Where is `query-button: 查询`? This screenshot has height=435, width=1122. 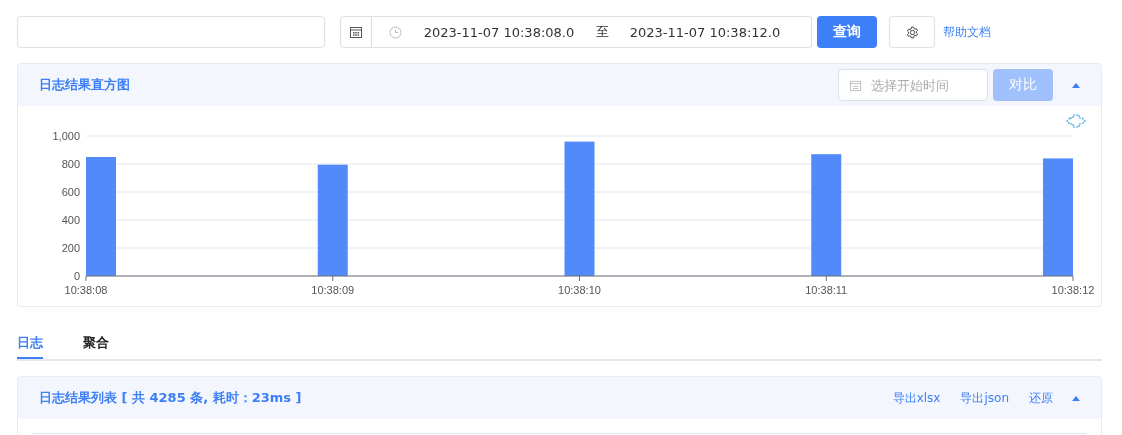
query-button: 查询 is located at coordinates (847, 32).